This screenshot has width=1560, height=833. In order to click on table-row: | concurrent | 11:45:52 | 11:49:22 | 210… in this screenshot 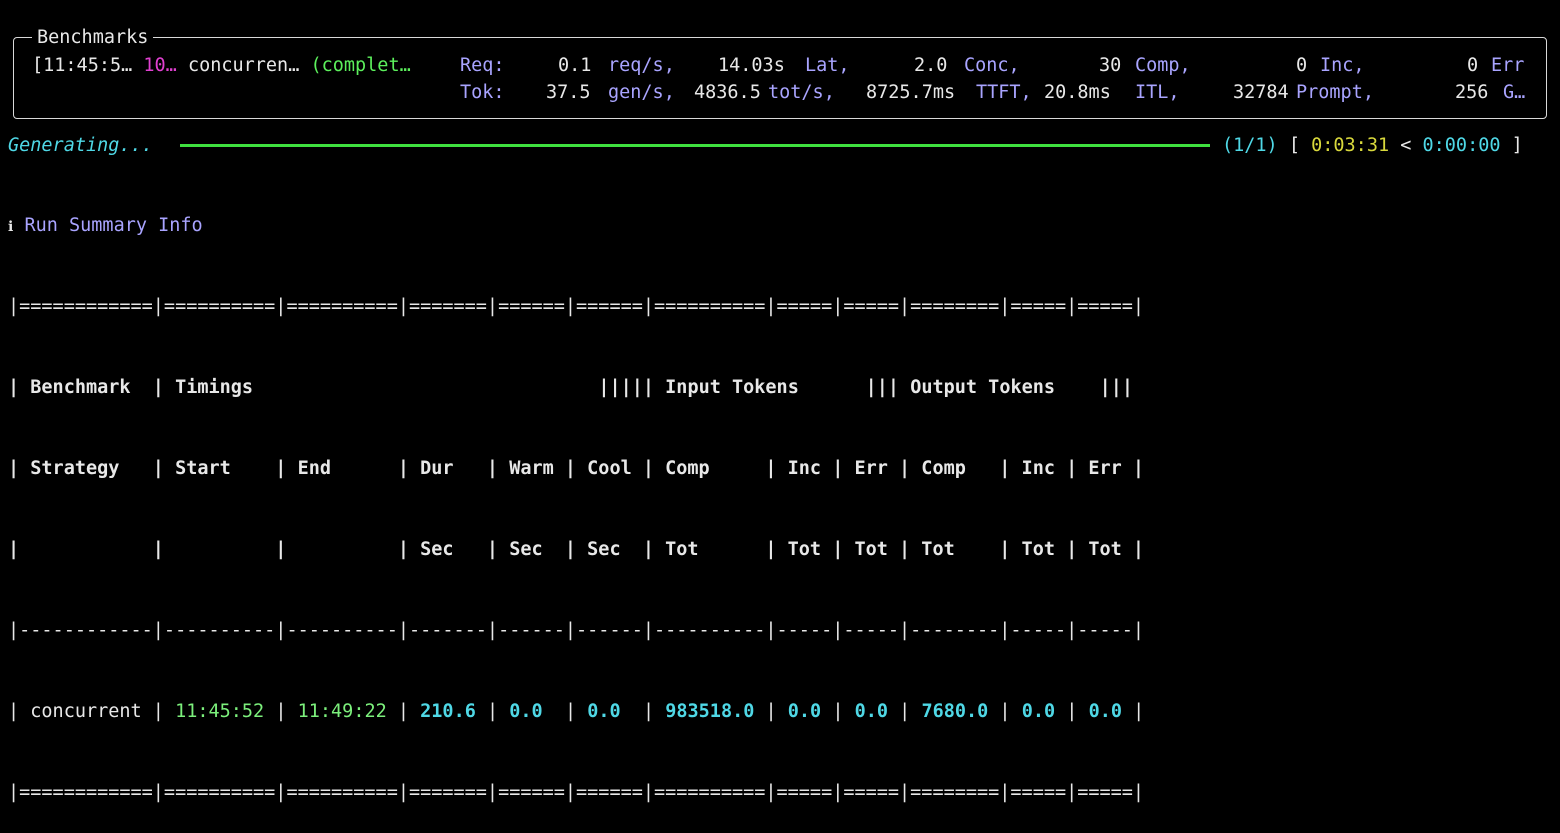, I will do `click(576, 711)`.